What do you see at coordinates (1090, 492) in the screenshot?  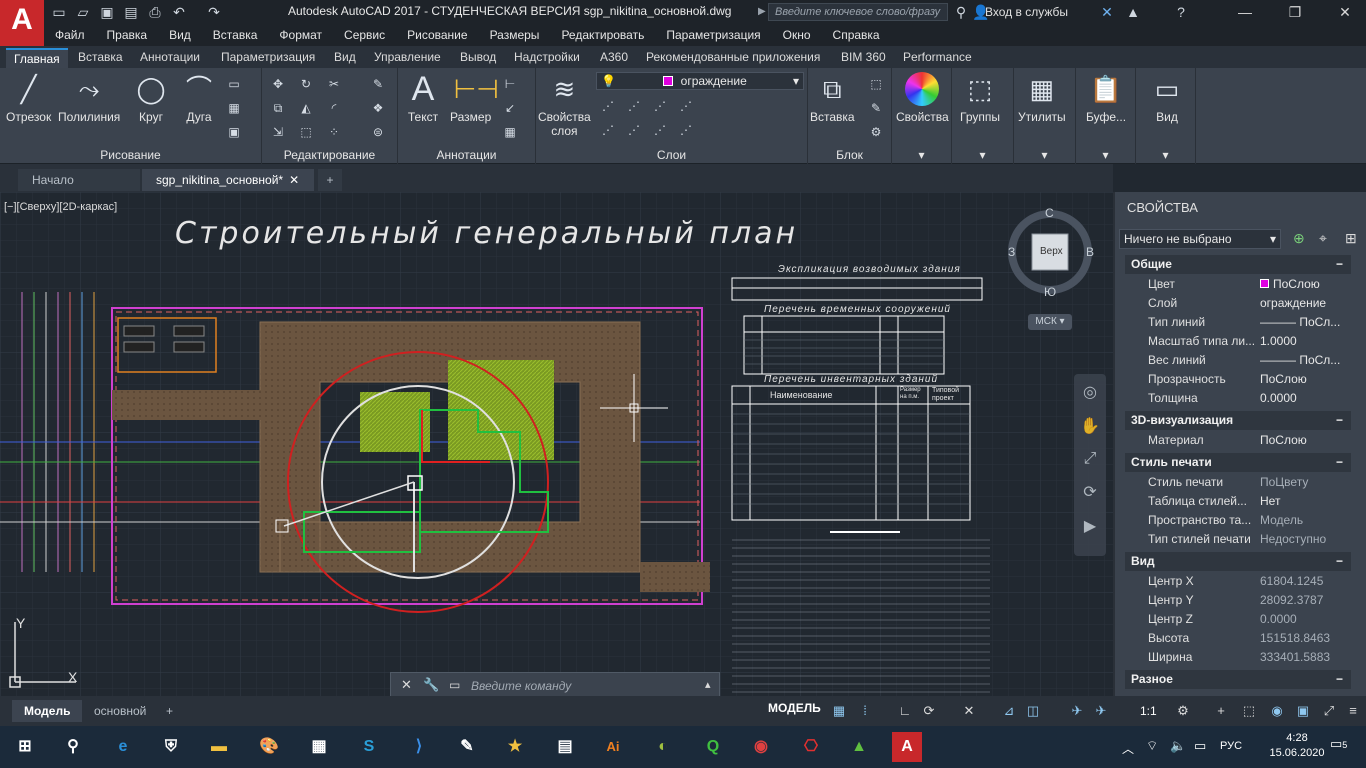 I see `orbit-icon: ⟳` at bounding box center [1090, 492].